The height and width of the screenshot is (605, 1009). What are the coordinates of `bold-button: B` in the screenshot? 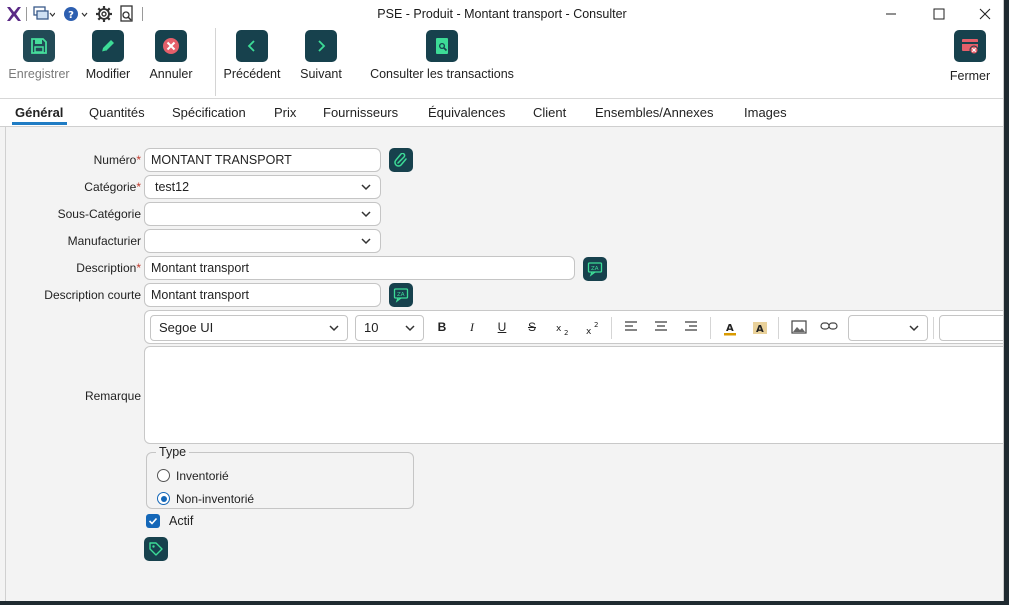 It's located at (442, 328).